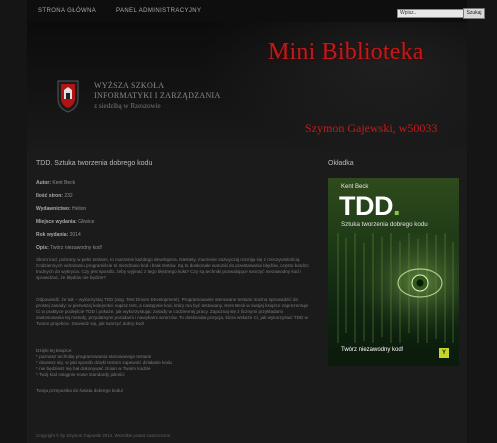 This screenshot has width=497, height=443. What do you see at coordinates (129, 85) in the screenshot?
I see `university-name-line-1: WYŻSZA SZKOŁA` at bounding box center [129, 85].